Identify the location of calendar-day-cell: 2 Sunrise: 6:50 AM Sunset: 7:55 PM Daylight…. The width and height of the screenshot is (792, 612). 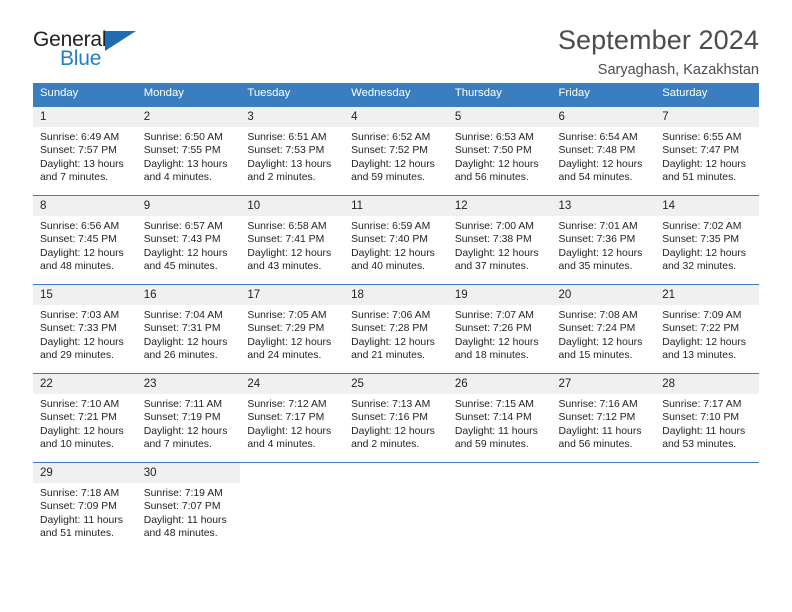
(188, 150).